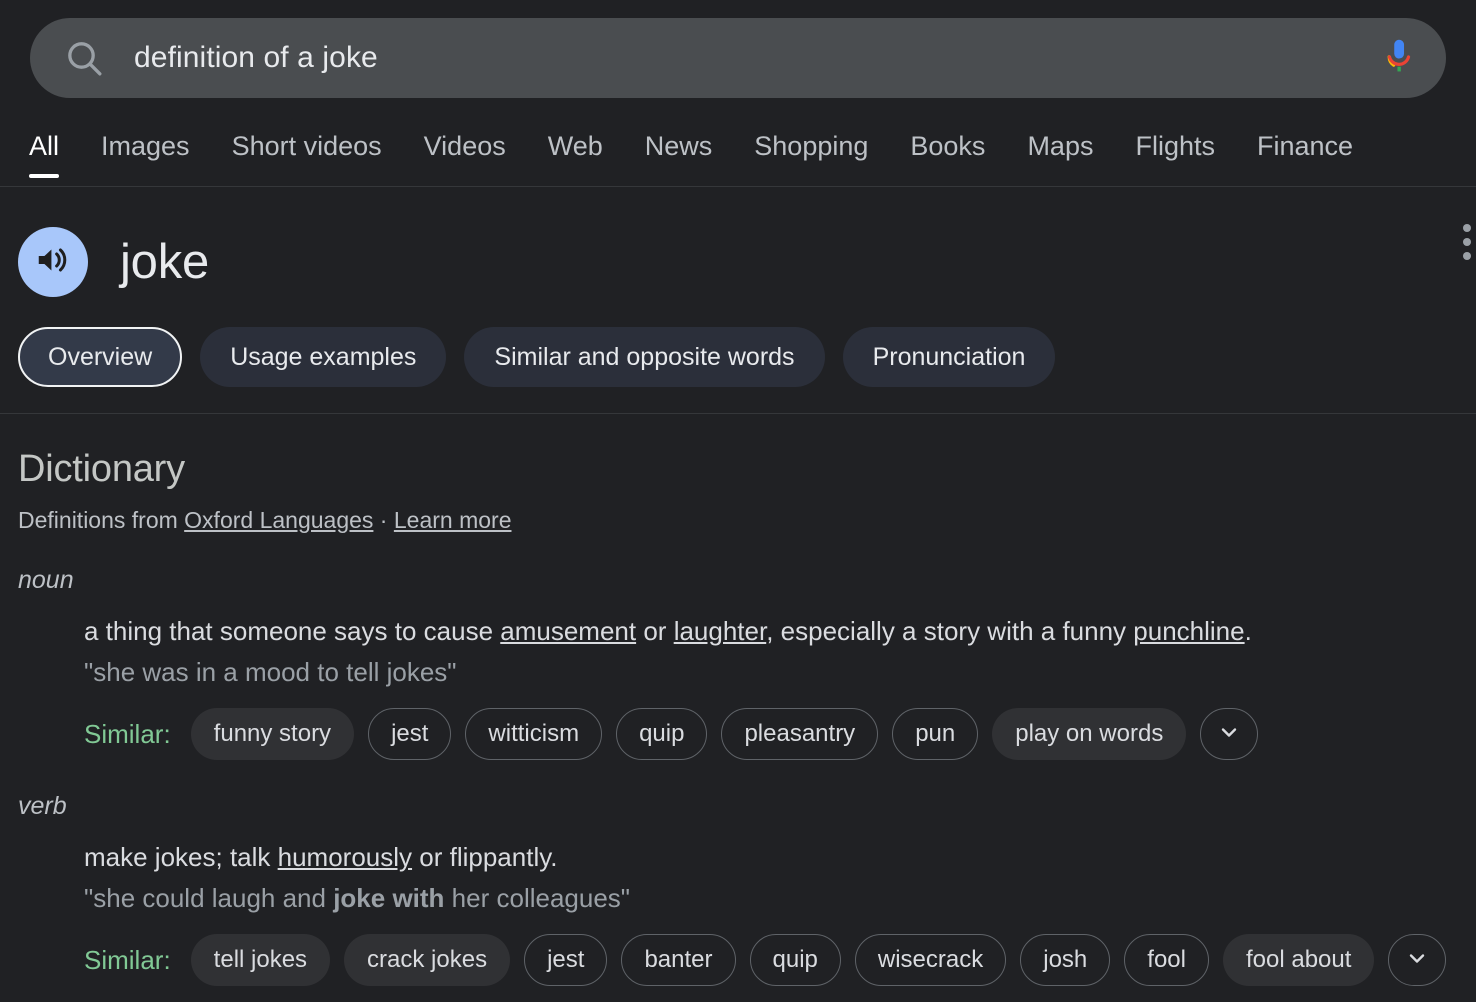 The height and width of the screenshot is (1002, 1476). I want to click on tab-maps: Maps, so click(1060, 146).